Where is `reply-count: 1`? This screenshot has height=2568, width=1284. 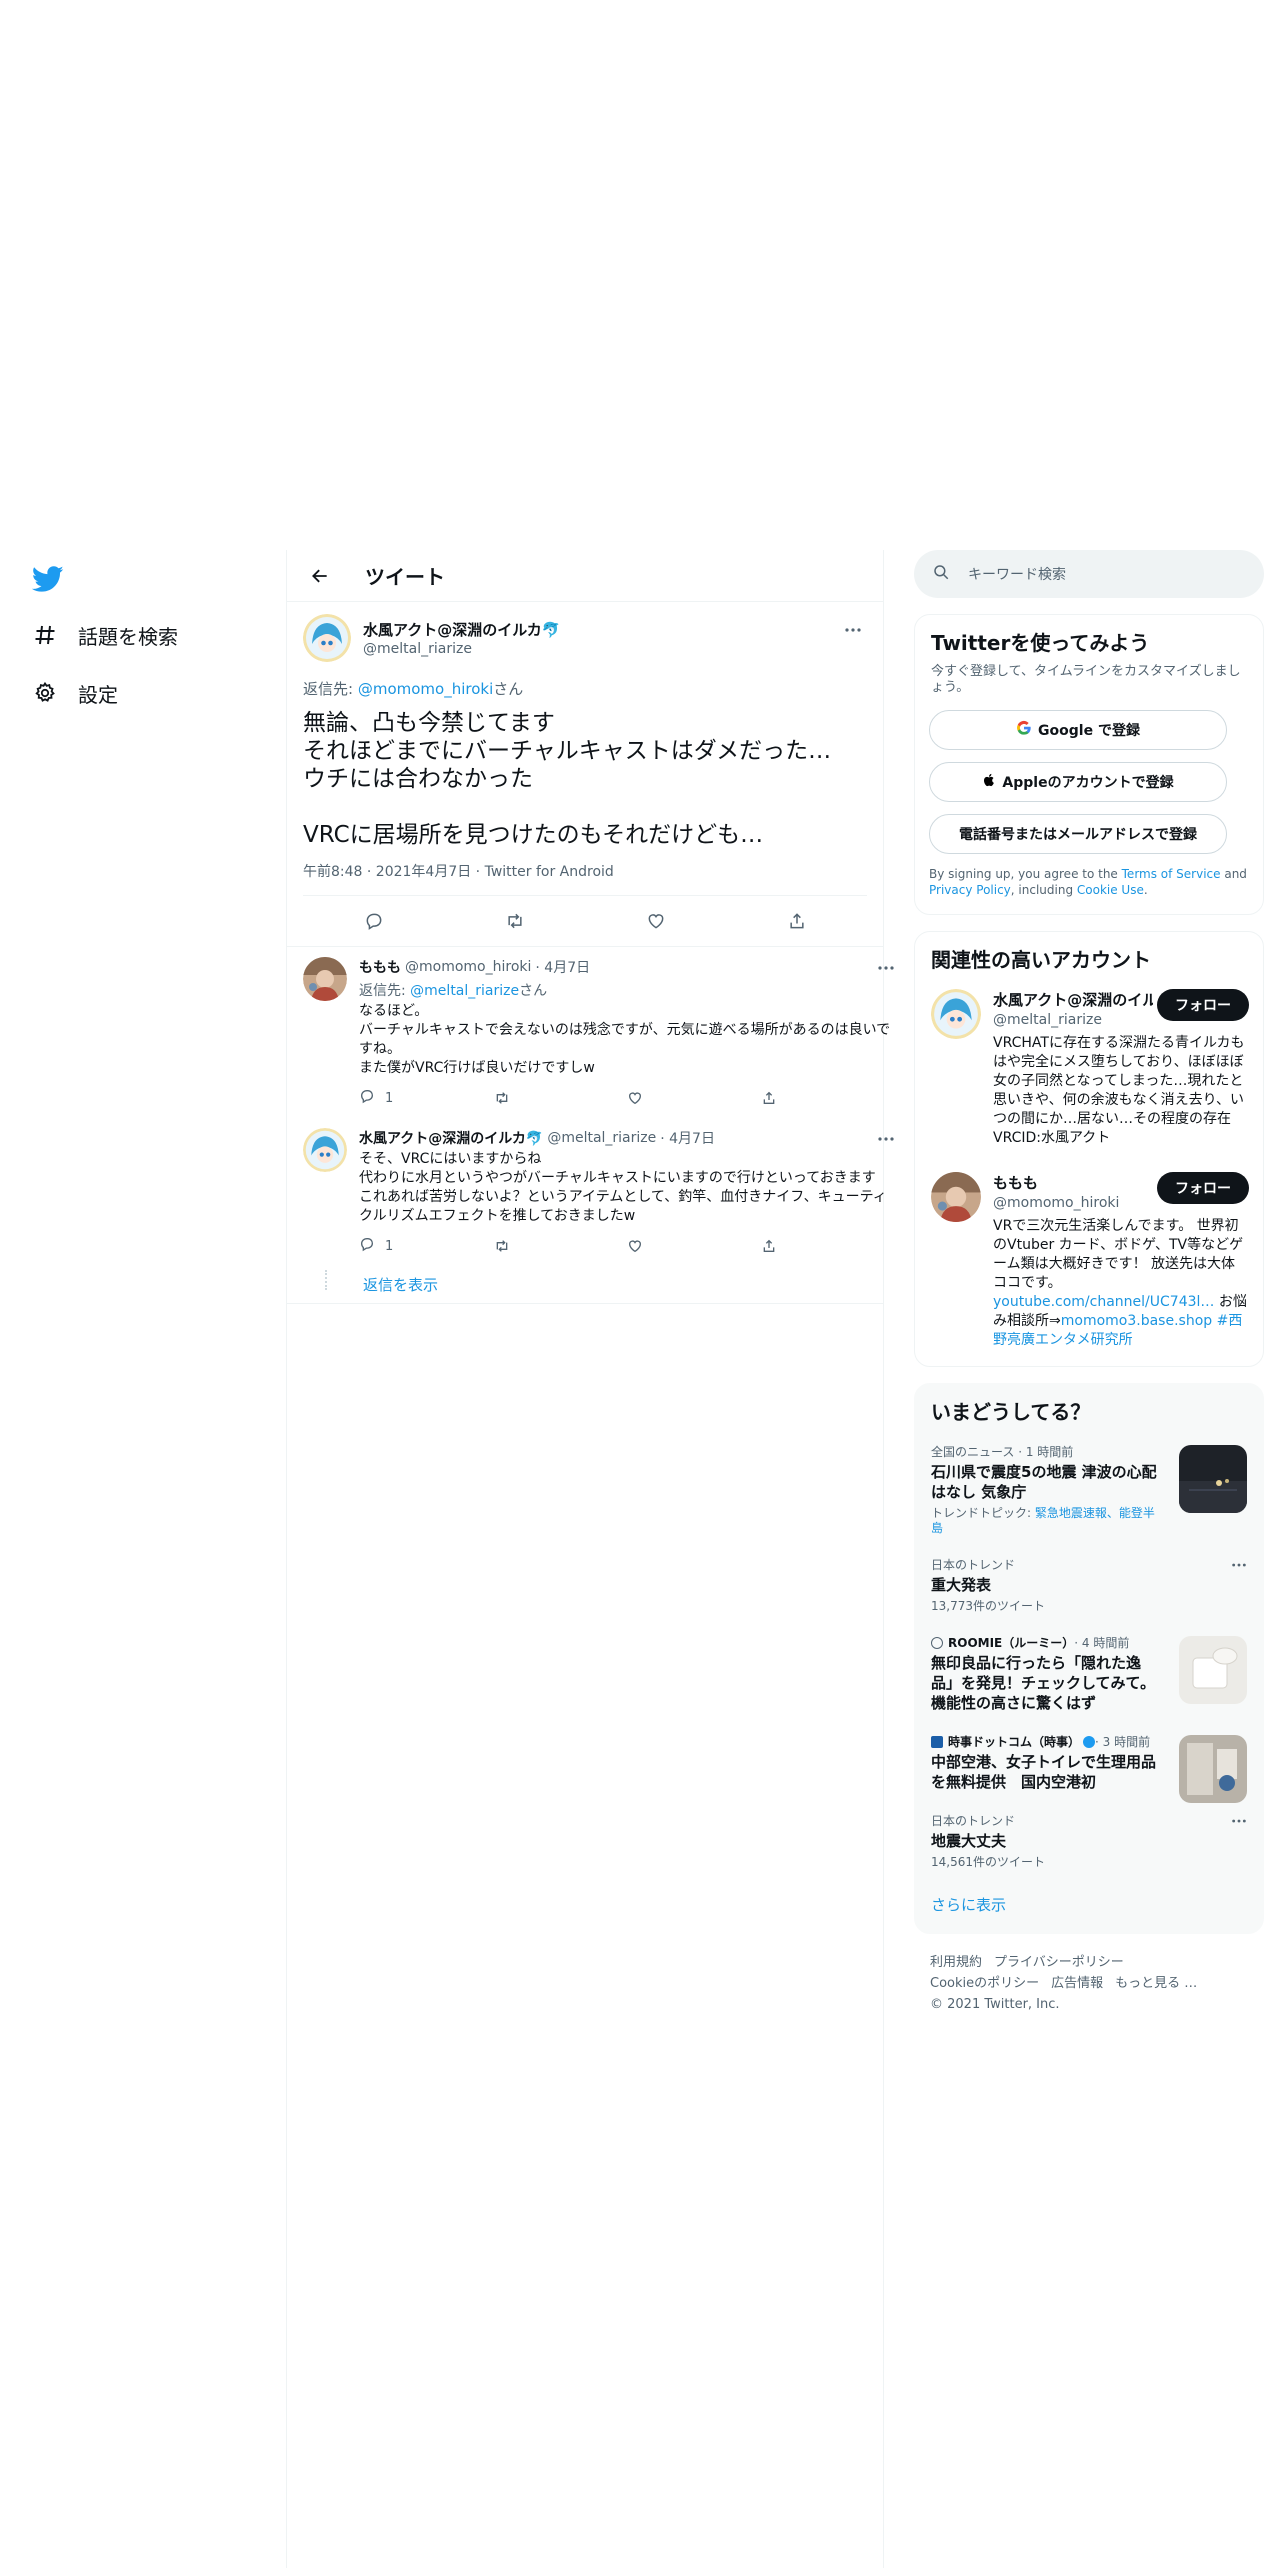 reply-count: 1 is located at coordinates (389, 1246).